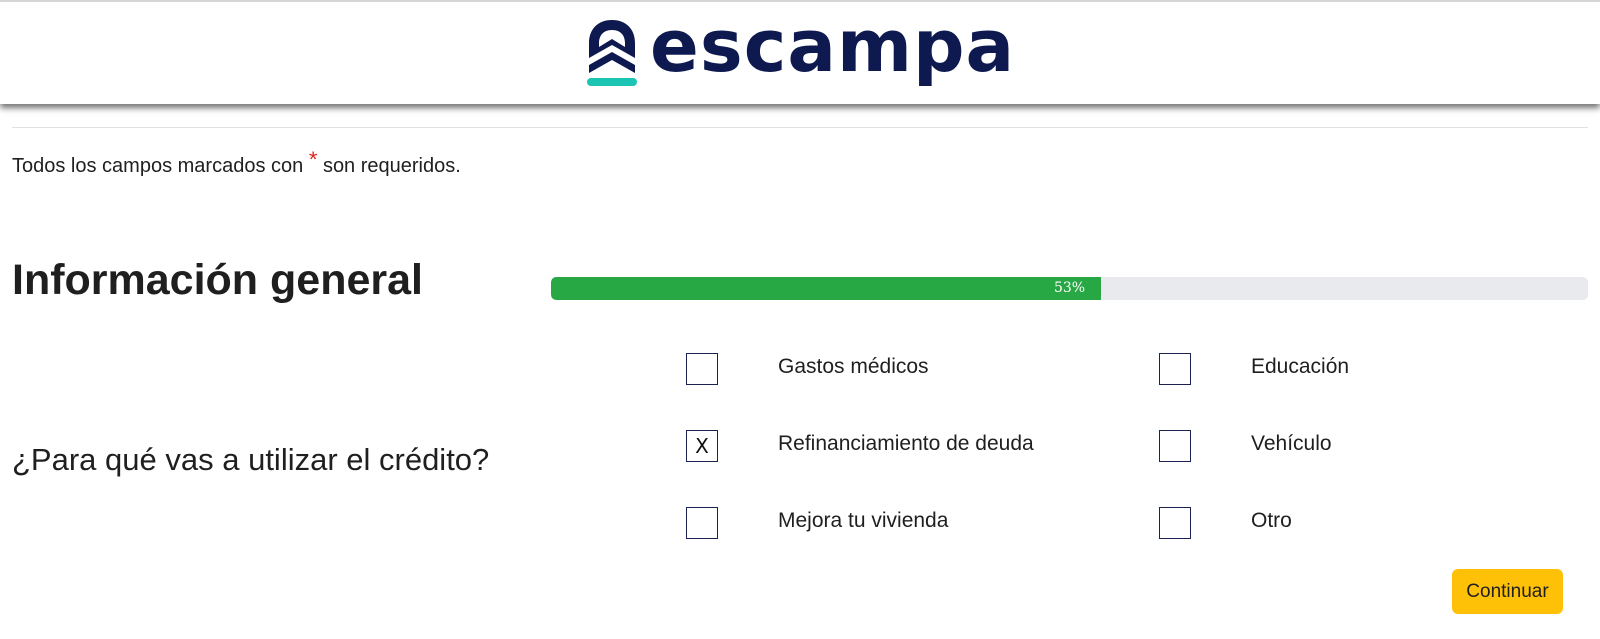 This screenshot has width=1600, height=639. What do you see at coordinates (853, 366) in the screenshot?
I see `option-label: Gastos médicos` at bounding box center [853, 366].